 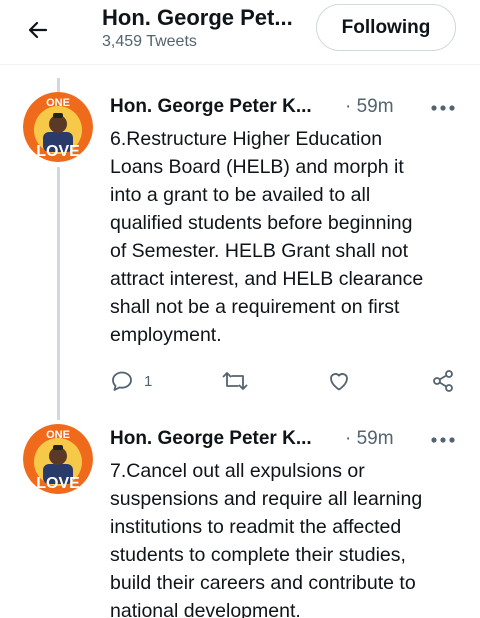 I want to click on thread-line, so click(x=58, y=293).